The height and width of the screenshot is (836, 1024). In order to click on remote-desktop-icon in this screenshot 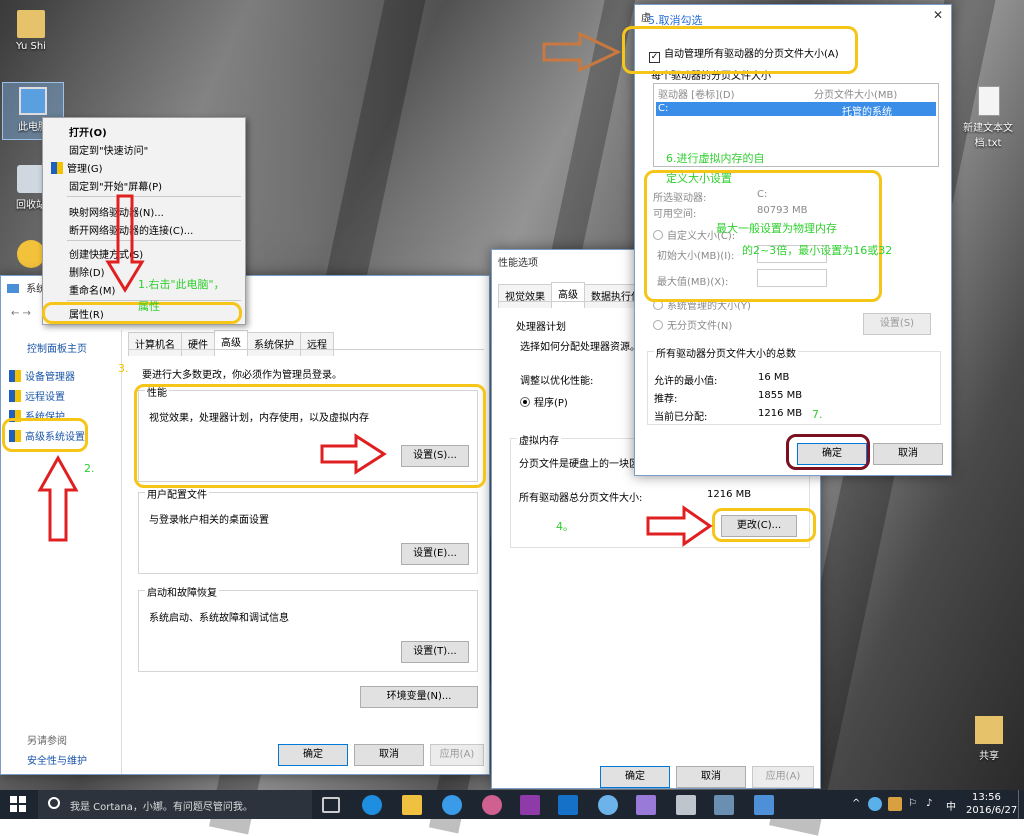, I will do `click(764, 805)`.